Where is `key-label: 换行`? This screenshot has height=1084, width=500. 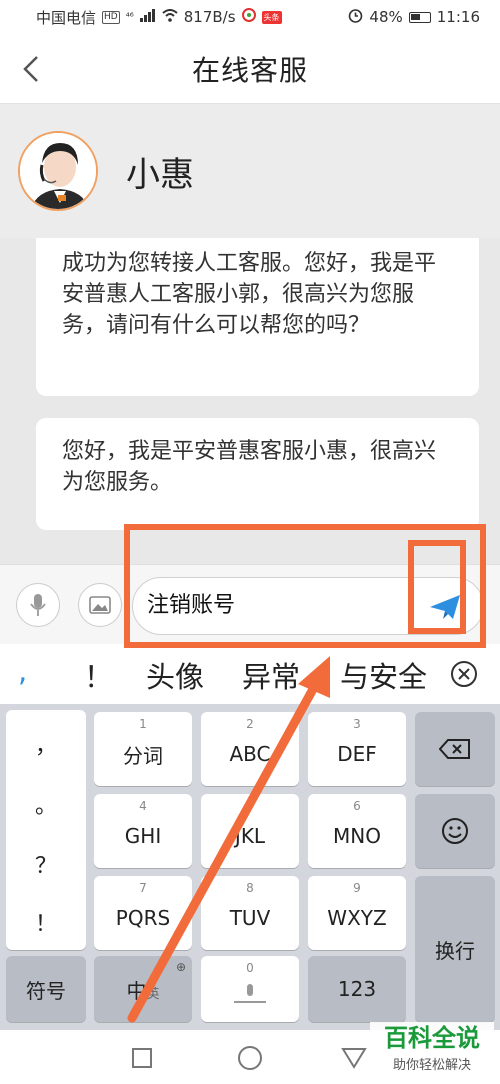 key-label: 换行 is located at coordinates (455, 950).